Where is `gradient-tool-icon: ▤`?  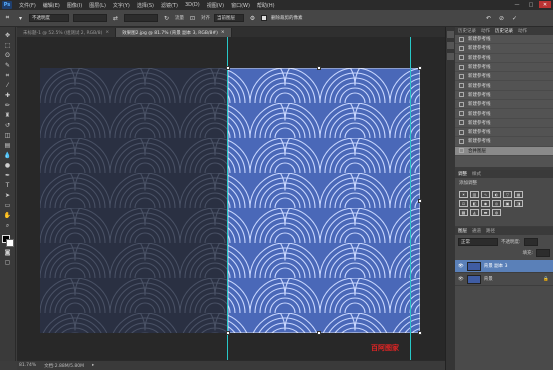
gradient-tool-icon: ▤ is located at coordinates (8, 145).